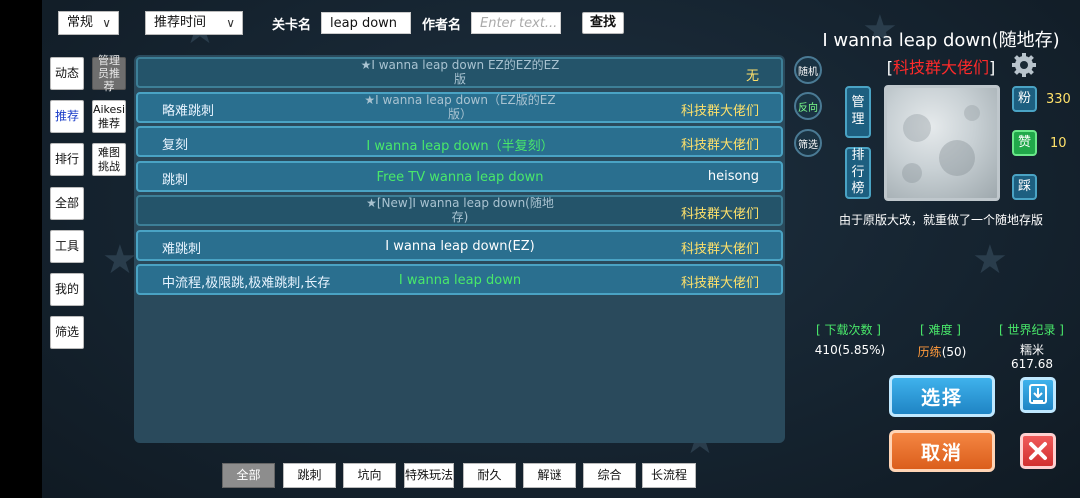 The width and height of the screenshot is (1080, 498). I want to click on level-title: I wanna leap down(EZ), so click(460, 246).